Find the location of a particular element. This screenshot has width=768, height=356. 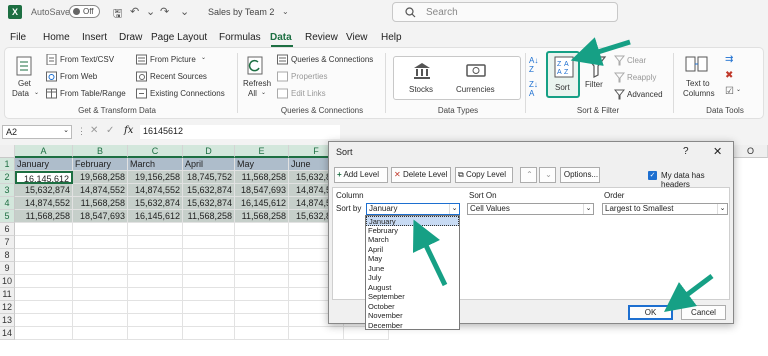

menu-draw: Draw is located at coordinates (130, 37).